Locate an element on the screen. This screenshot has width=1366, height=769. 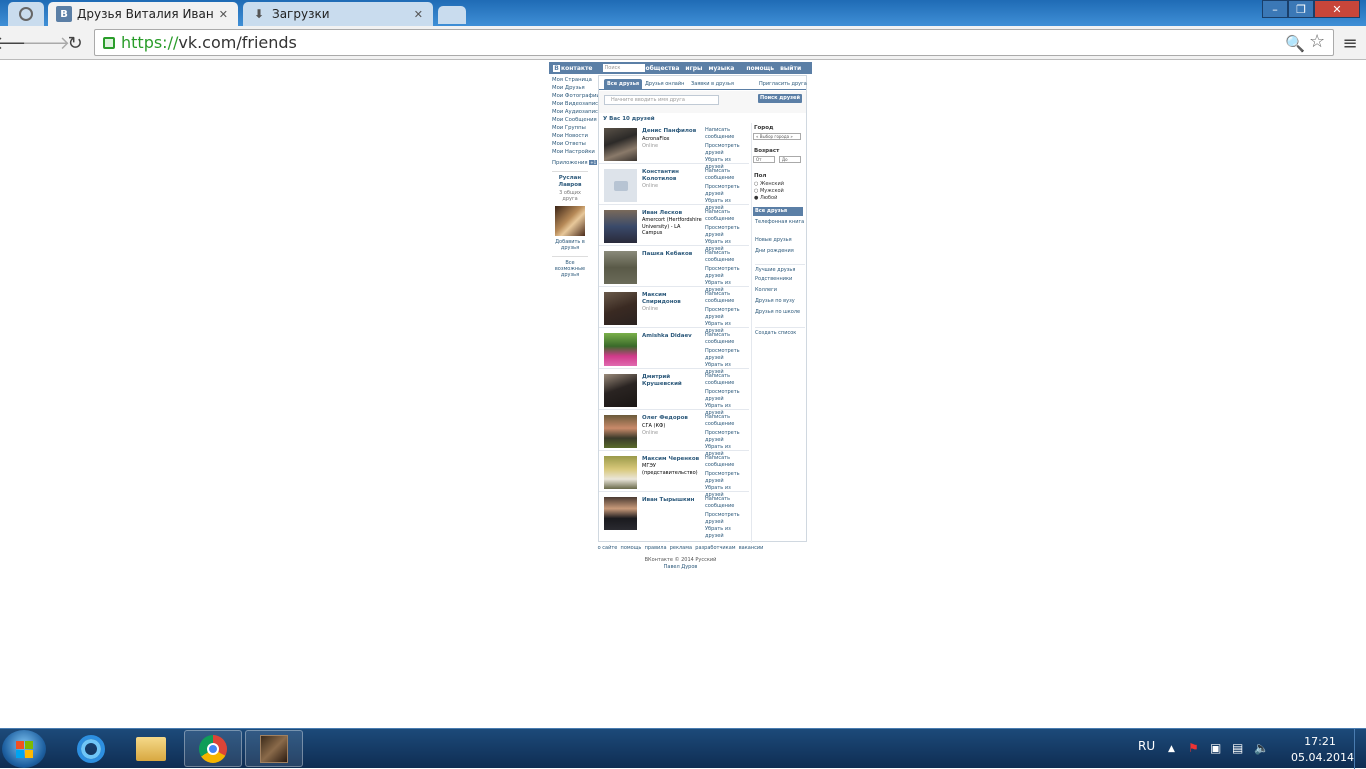
new-tab-button is located at coordinates (452, 15).